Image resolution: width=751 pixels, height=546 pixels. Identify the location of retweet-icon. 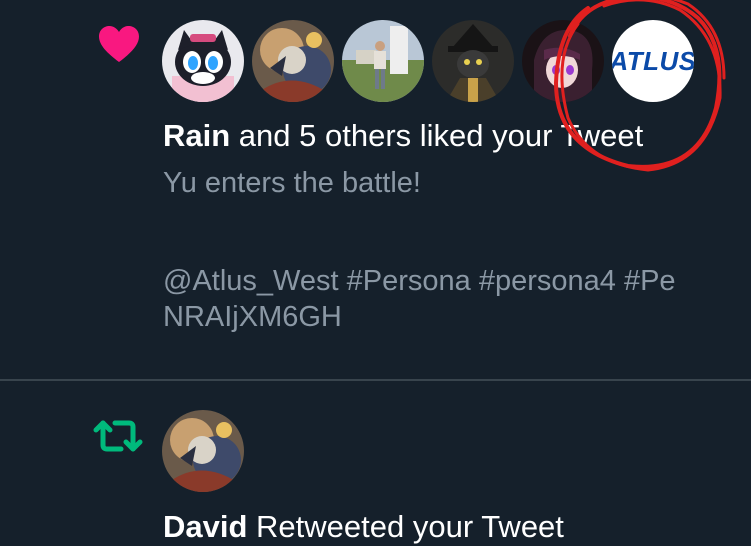
(118, 436).